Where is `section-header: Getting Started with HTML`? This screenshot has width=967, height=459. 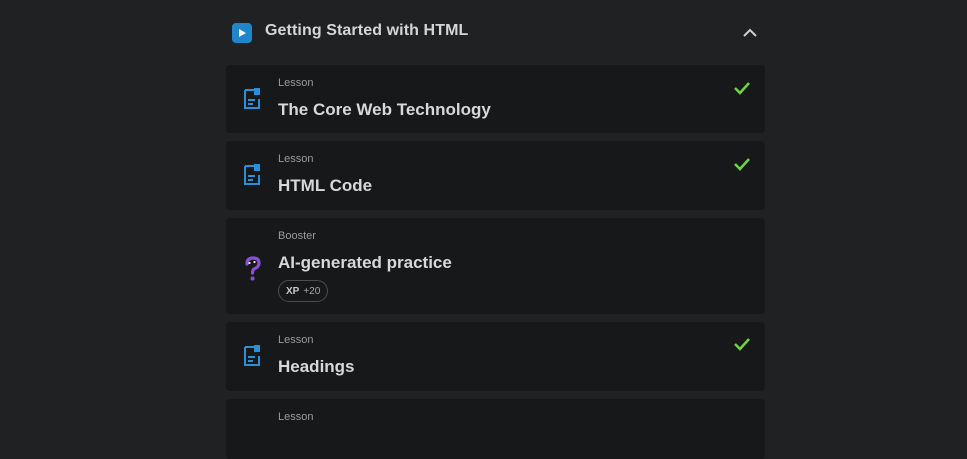 section-header: Getting Started with HTML is located at coordinates (495, 32).